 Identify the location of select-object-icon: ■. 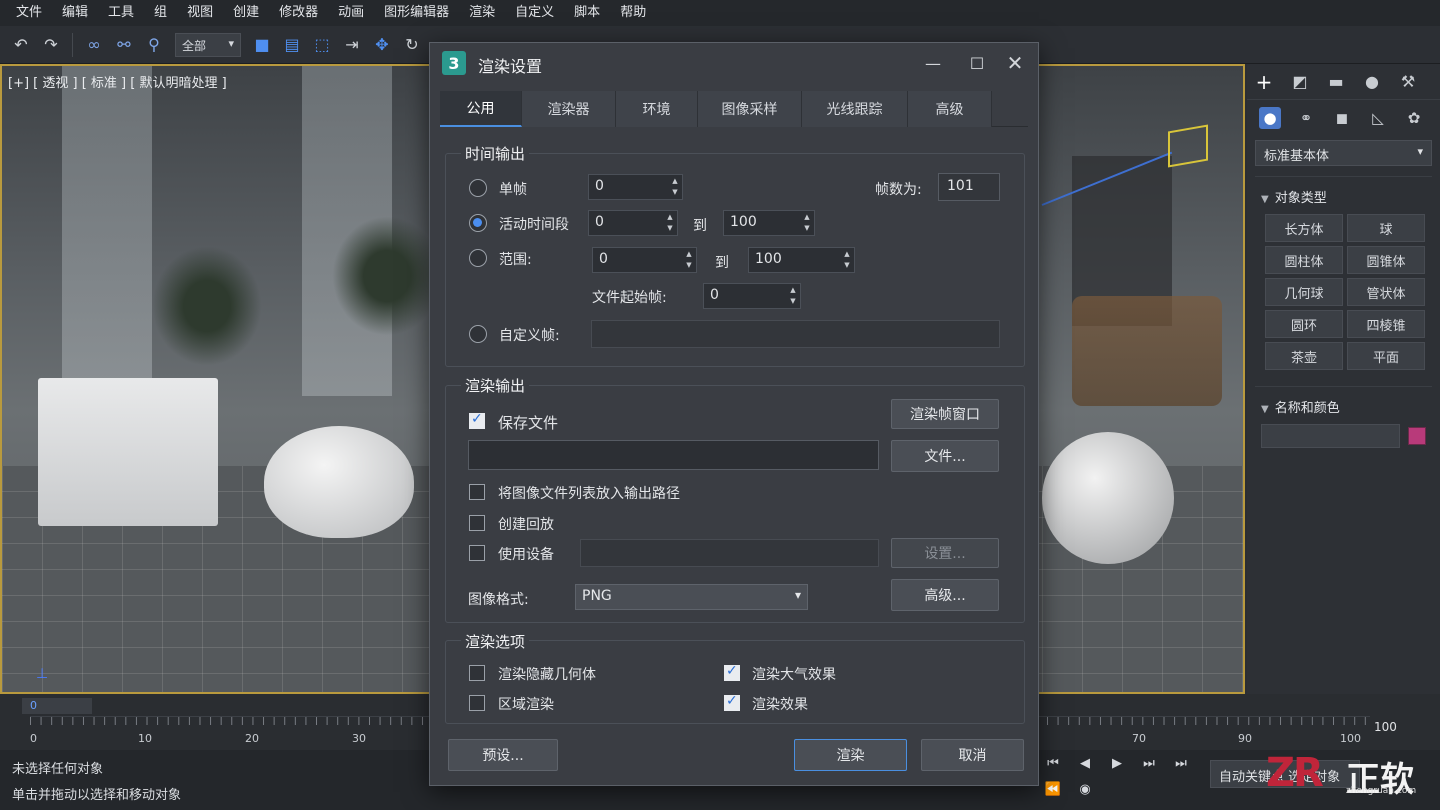
(262, 45).